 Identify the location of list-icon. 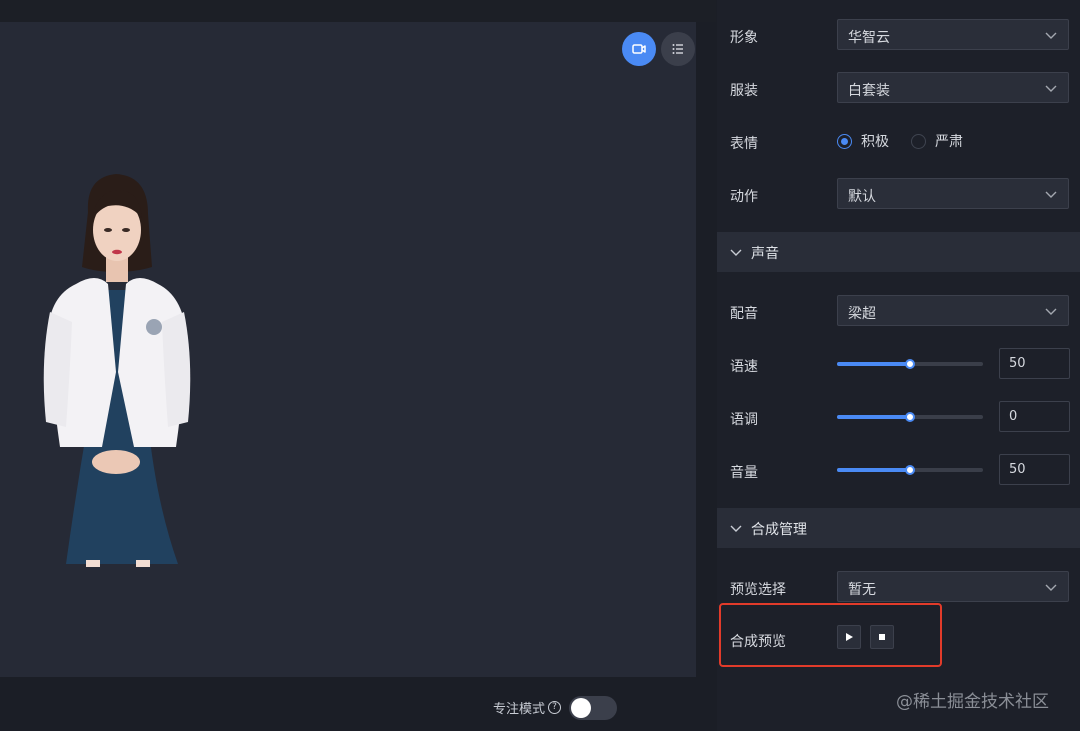
(677, 49).